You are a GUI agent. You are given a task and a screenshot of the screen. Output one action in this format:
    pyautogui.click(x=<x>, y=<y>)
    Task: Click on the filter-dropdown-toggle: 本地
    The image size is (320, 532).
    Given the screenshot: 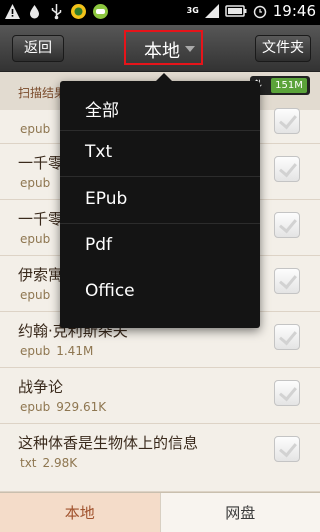 What is the action you would take?
    pyautogui.click(x=163, y=47)
    